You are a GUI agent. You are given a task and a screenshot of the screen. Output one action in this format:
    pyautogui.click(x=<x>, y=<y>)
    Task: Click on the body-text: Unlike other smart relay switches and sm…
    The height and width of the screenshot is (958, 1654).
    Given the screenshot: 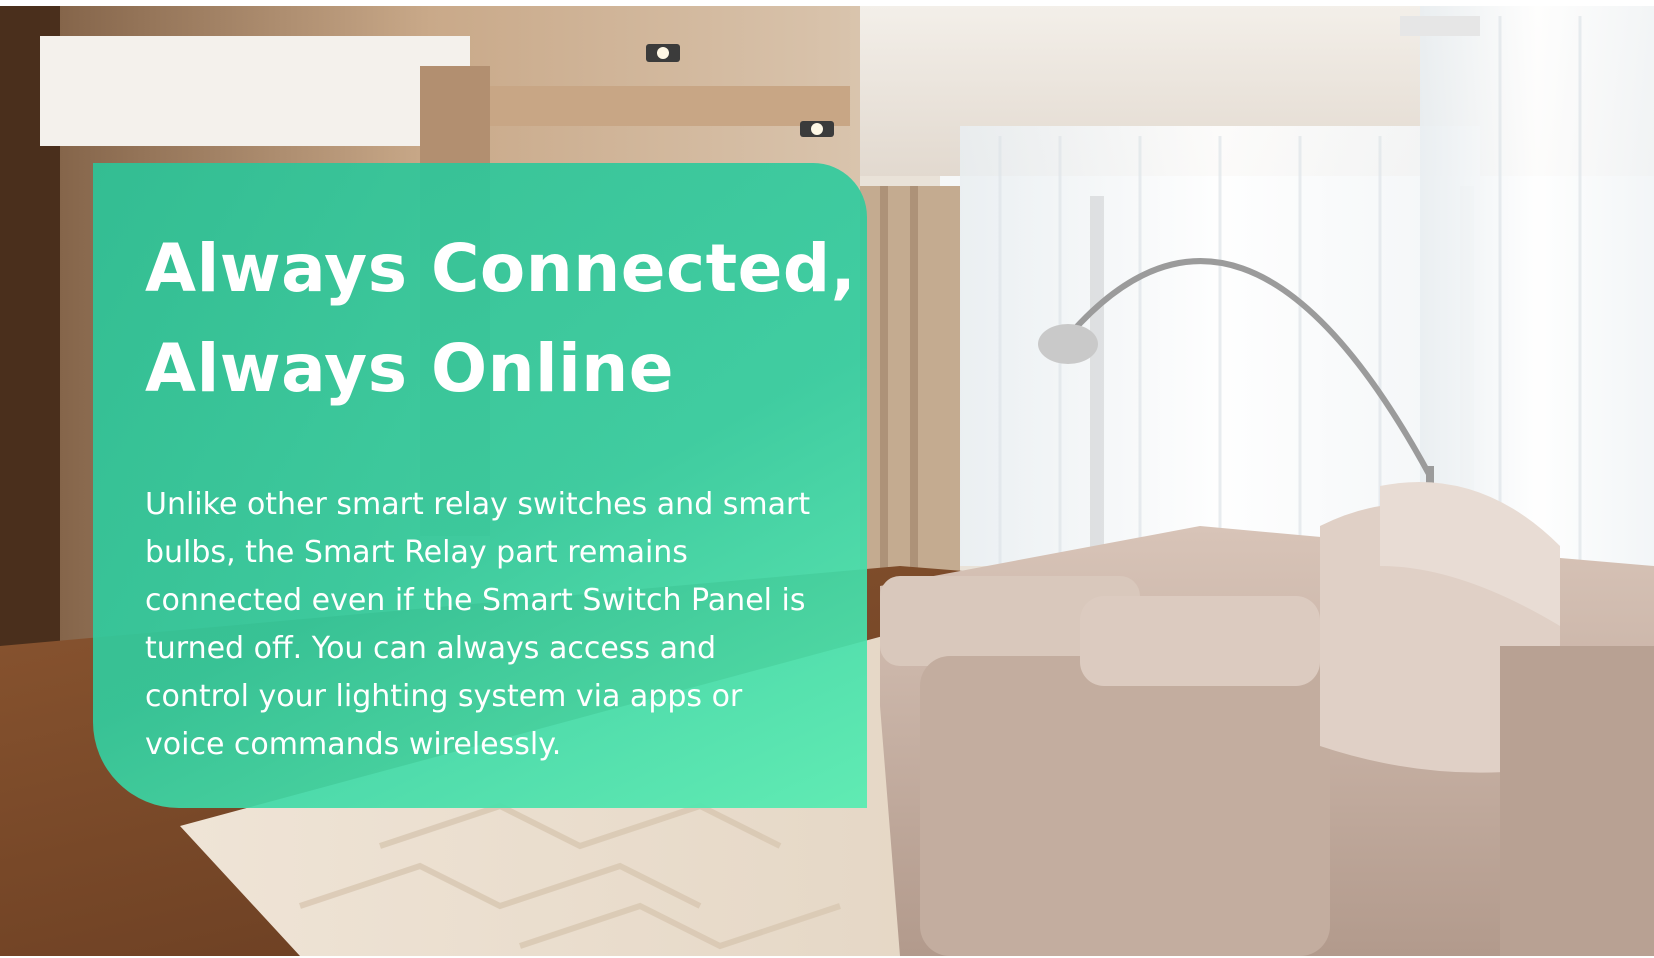 What is the action you would take?
    pyautogui.click(x=478, y=624)
    